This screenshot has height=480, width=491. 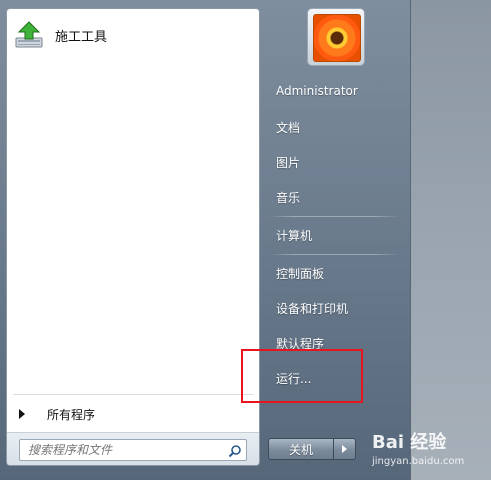 I want to click on watermark-url: jingyan.baidu.com, so click(x=418, y=461).